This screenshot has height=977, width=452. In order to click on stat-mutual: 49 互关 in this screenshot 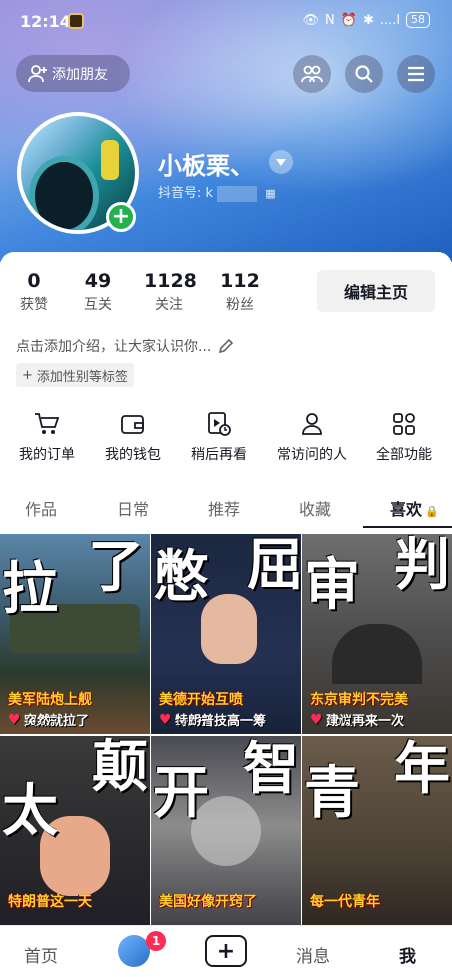, I will do `click(98, 292)`.